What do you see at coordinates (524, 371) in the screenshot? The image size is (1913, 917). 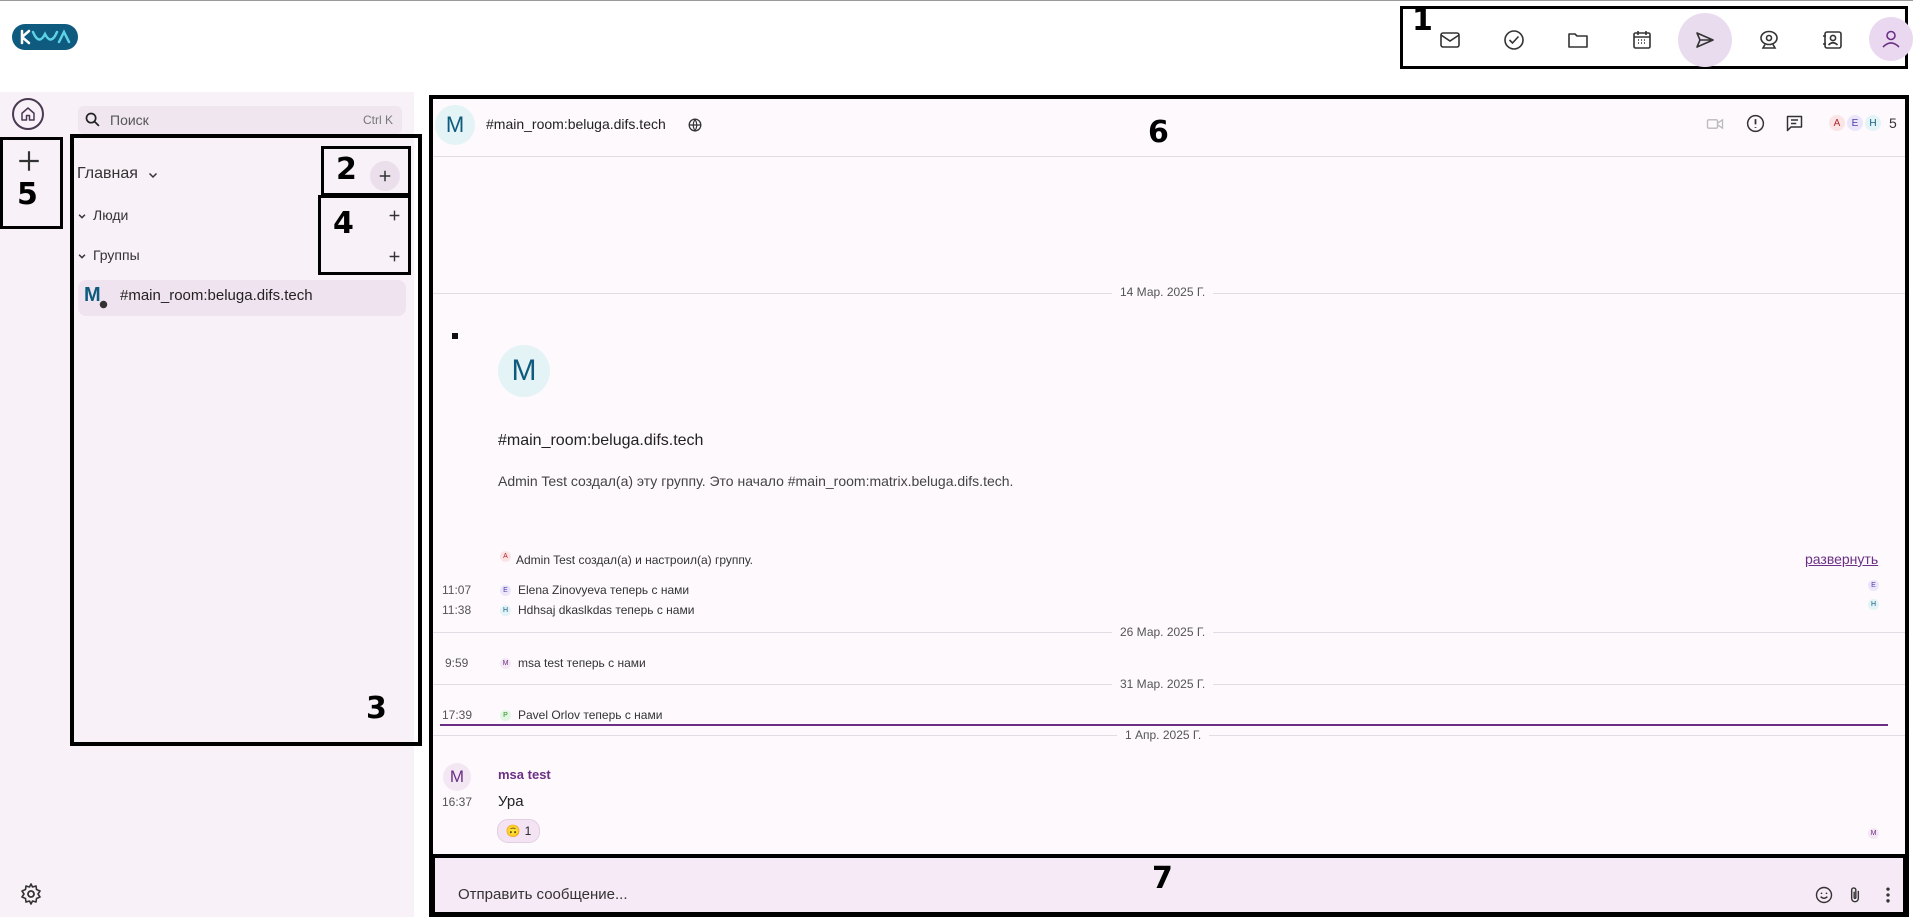 I see `room-intro-avatar: M` at bounding box center [524, 371].